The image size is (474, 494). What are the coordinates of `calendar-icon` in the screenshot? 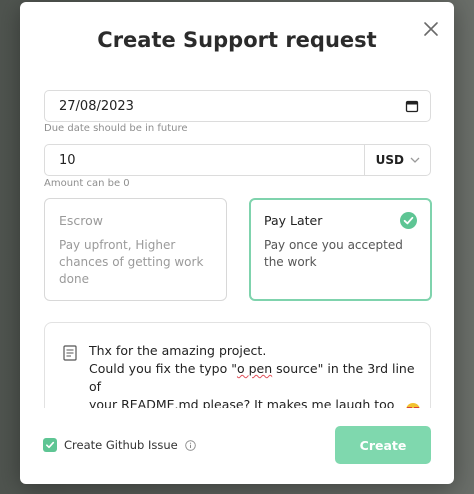 It's located at (412, 106).